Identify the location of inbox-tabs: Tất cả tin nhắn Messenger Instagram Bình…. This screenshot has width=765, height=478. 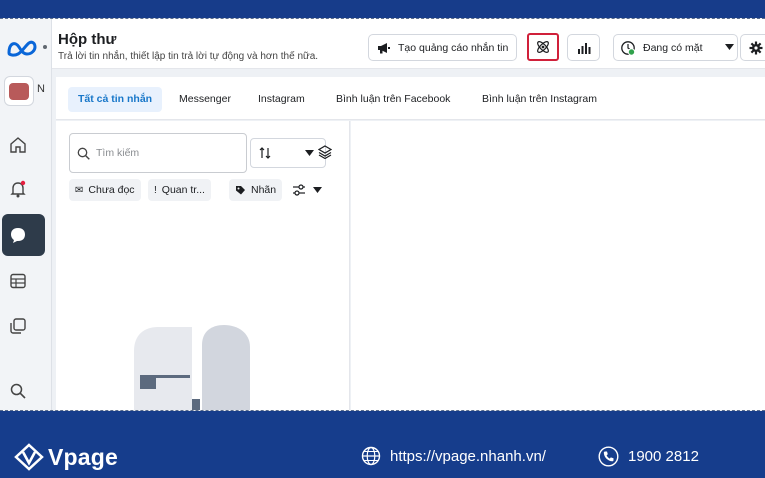
(410, 98).